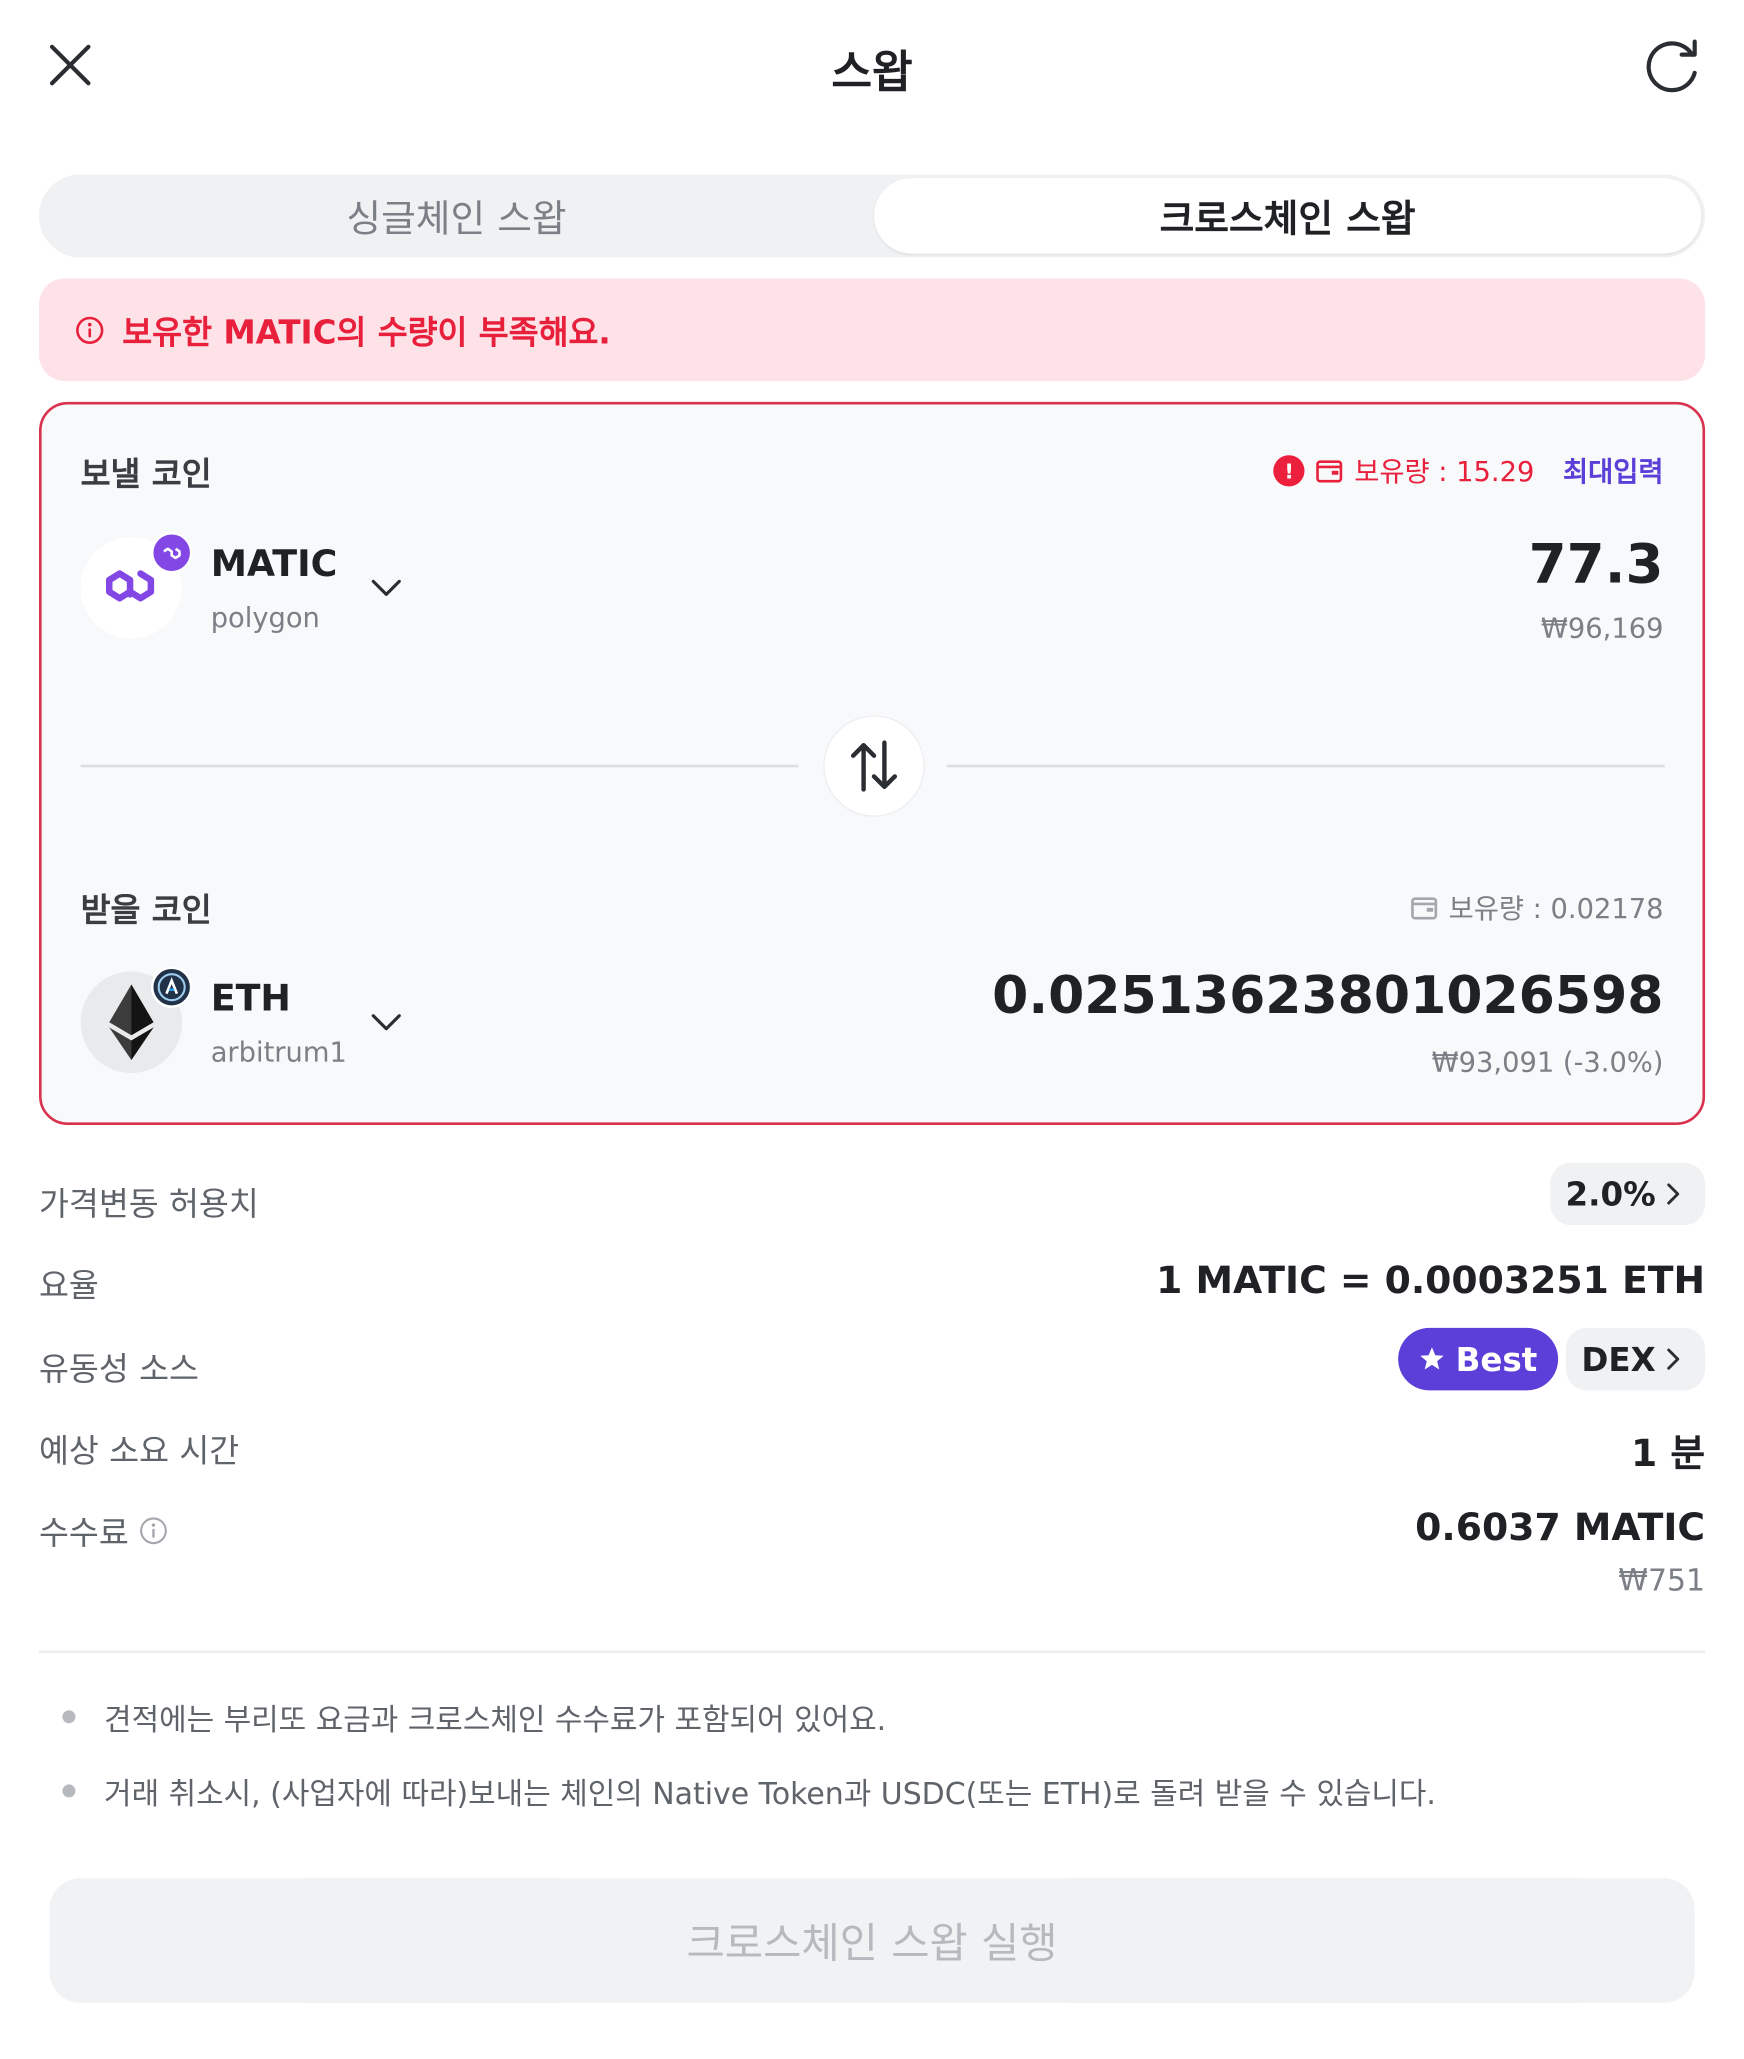  I want to click on swap-direction-button, so click(874, 766).